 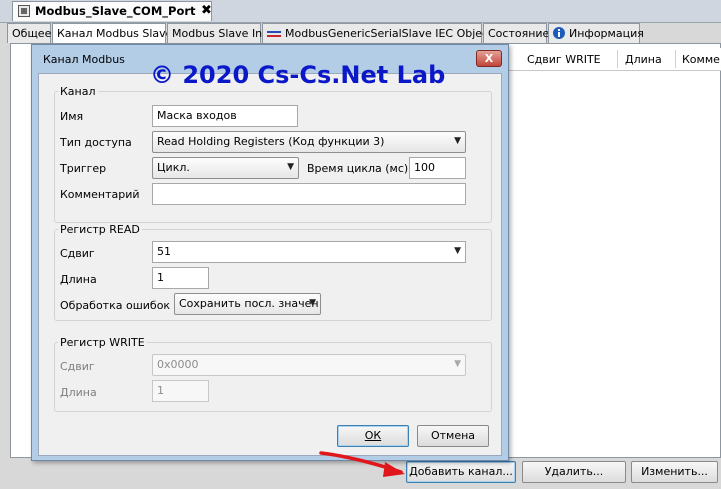 I want to click on error-handling-value: Сохранить посл. значен, so click(x=249, y=303).